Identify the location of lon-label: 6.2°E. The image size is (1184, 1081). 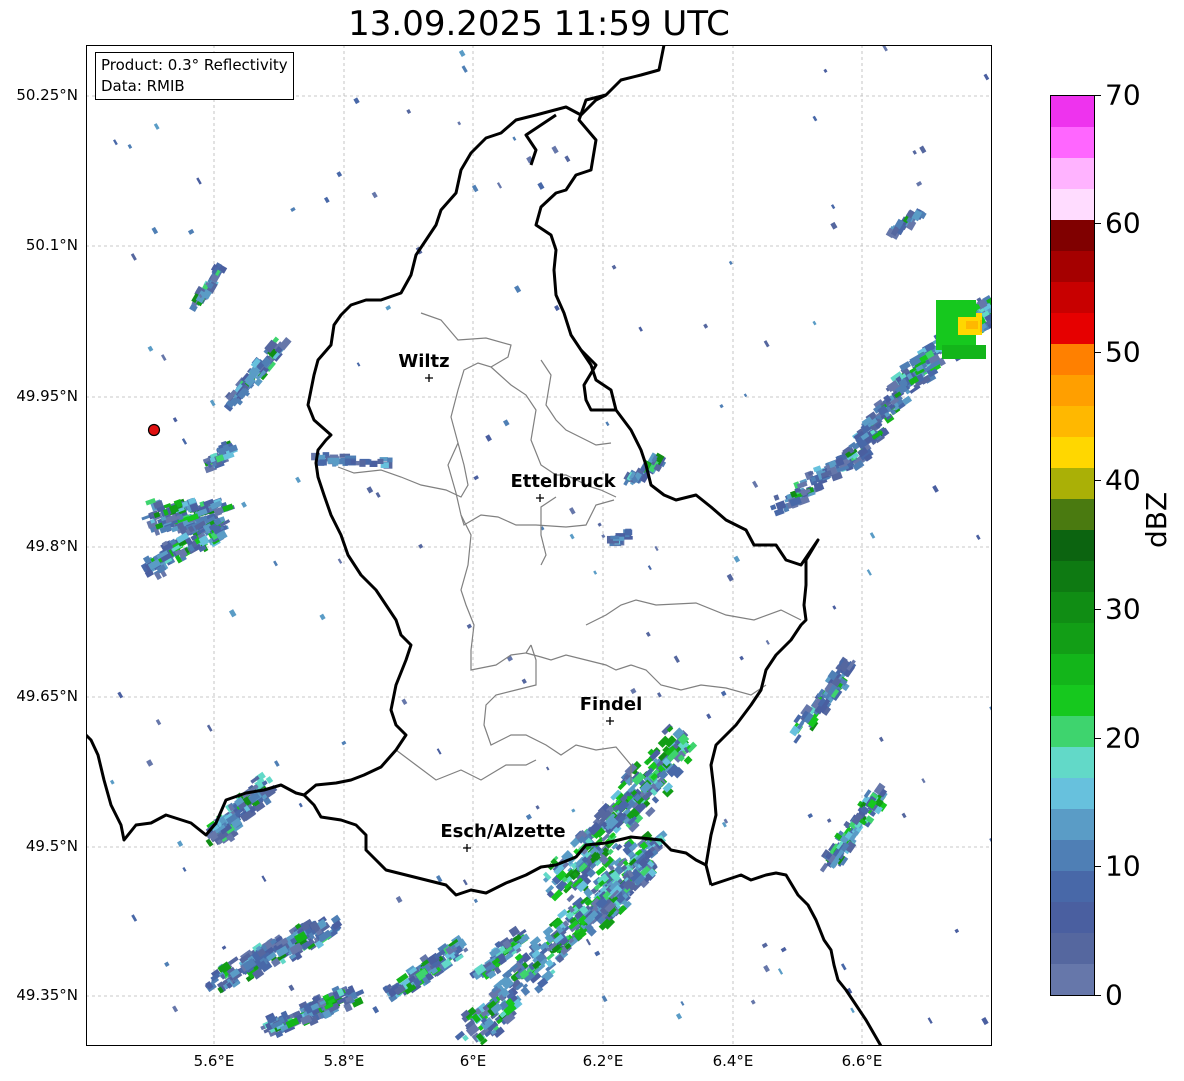
(603, 1061).